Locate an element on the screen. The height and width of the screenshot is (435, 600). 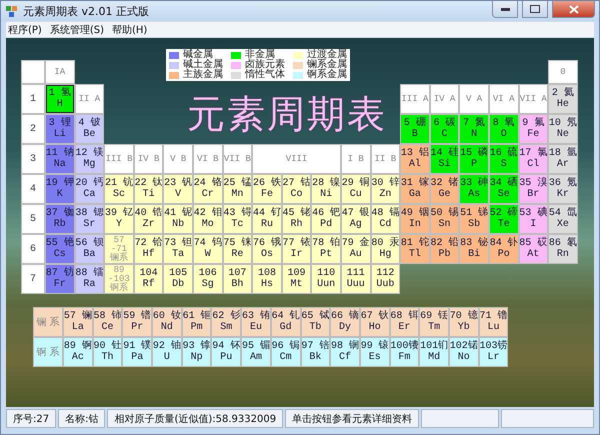
element-button: 3 锂 Li is located at coordinates (60, 129).